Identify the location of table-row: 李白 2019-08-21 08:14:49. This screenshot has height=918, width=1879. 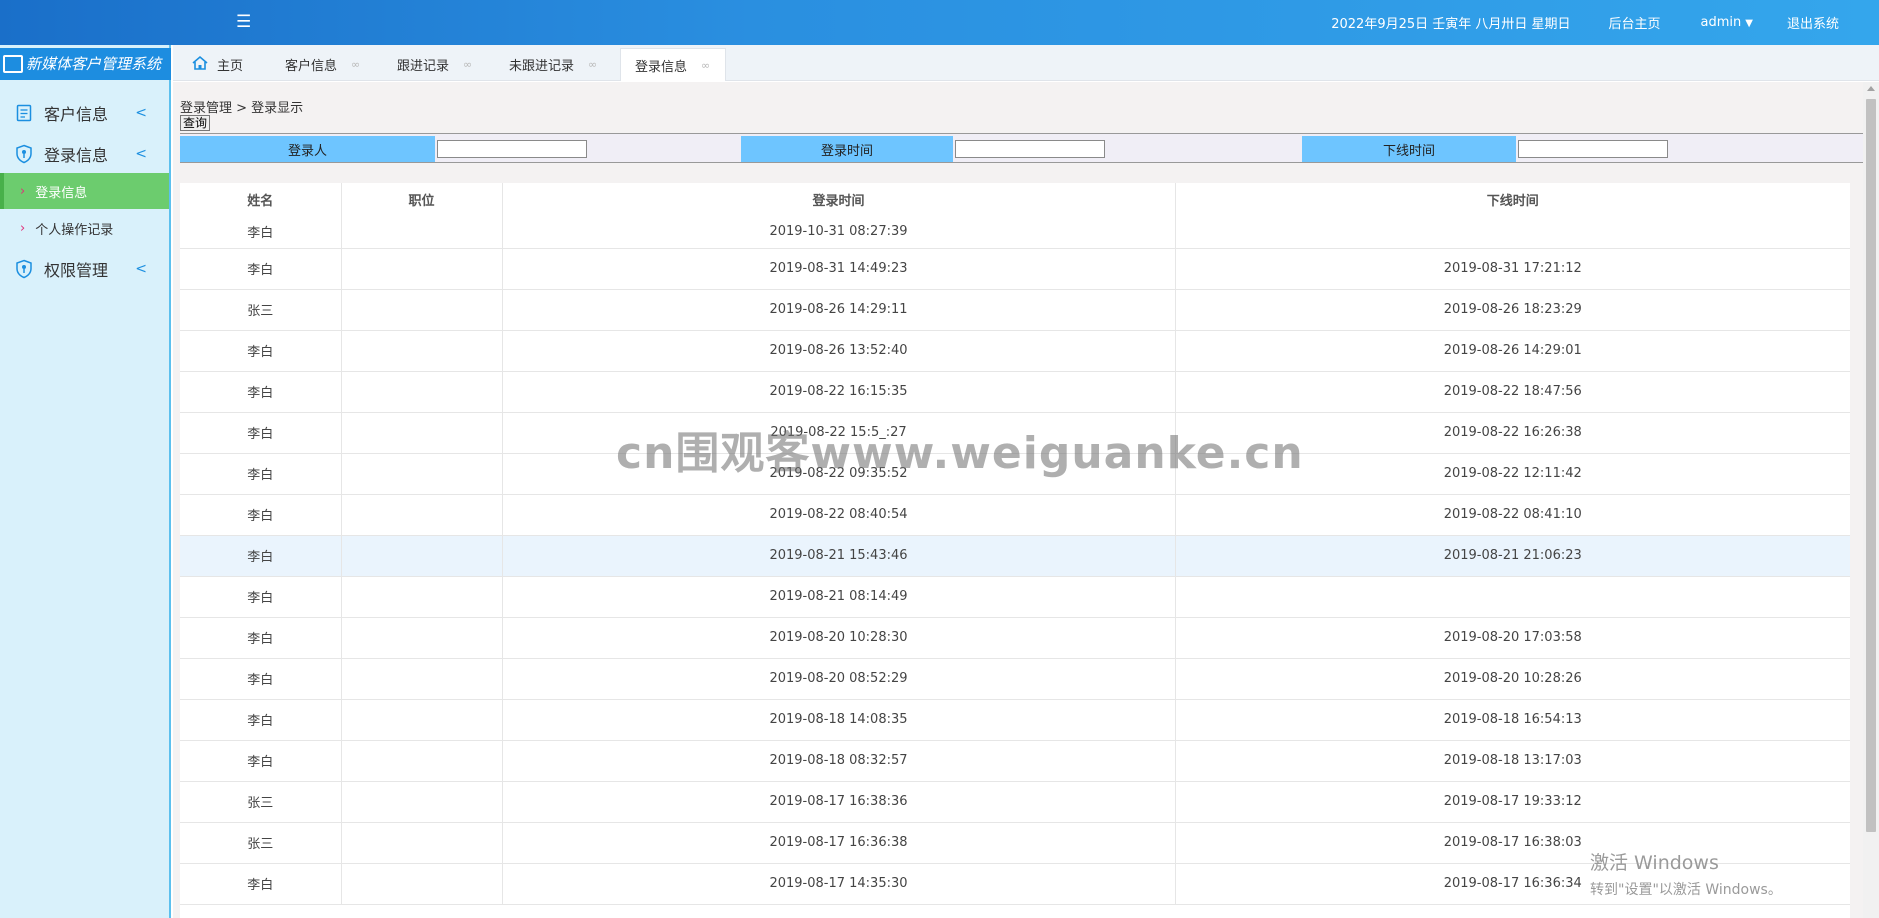
(1015, 597).